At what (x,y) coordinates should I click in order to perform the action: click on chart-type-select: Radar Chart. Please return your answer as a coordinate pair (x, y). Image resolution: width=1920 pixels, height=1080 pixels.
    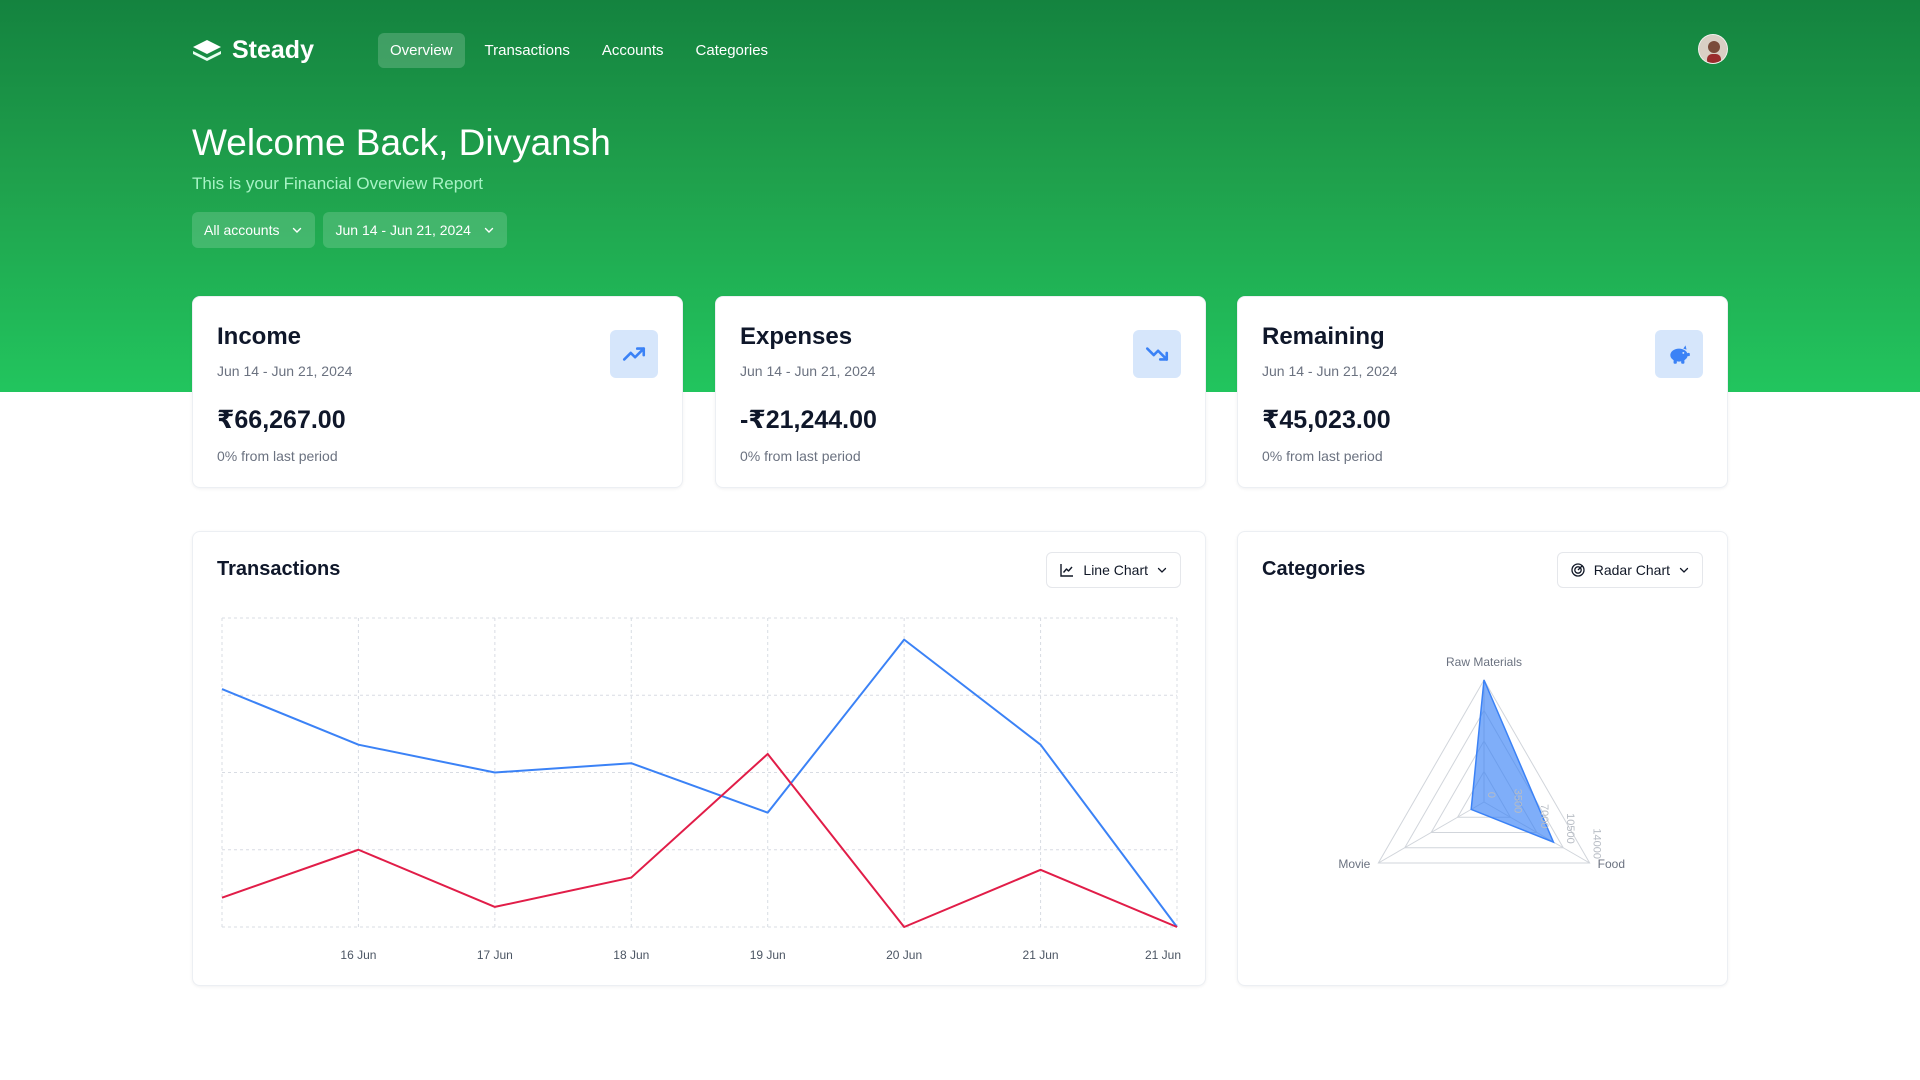
    Looking at the image, I should click on (1629, 570).